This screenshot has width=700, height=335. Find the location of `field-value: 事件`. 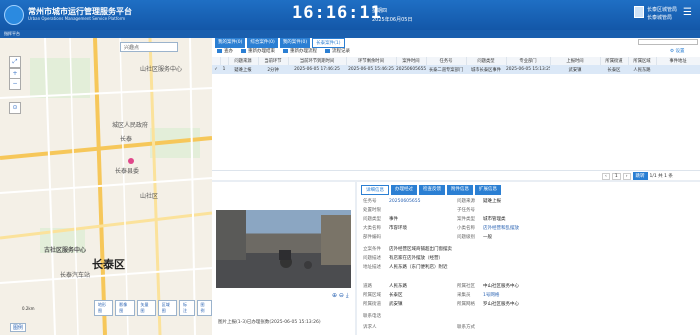

field-value: 事件 is located at coordinates (393, 219).